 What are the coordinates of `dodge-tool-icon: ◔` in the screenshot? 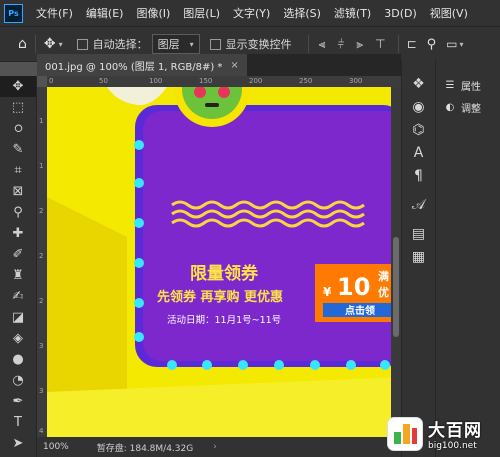 It's located at (18, 380).